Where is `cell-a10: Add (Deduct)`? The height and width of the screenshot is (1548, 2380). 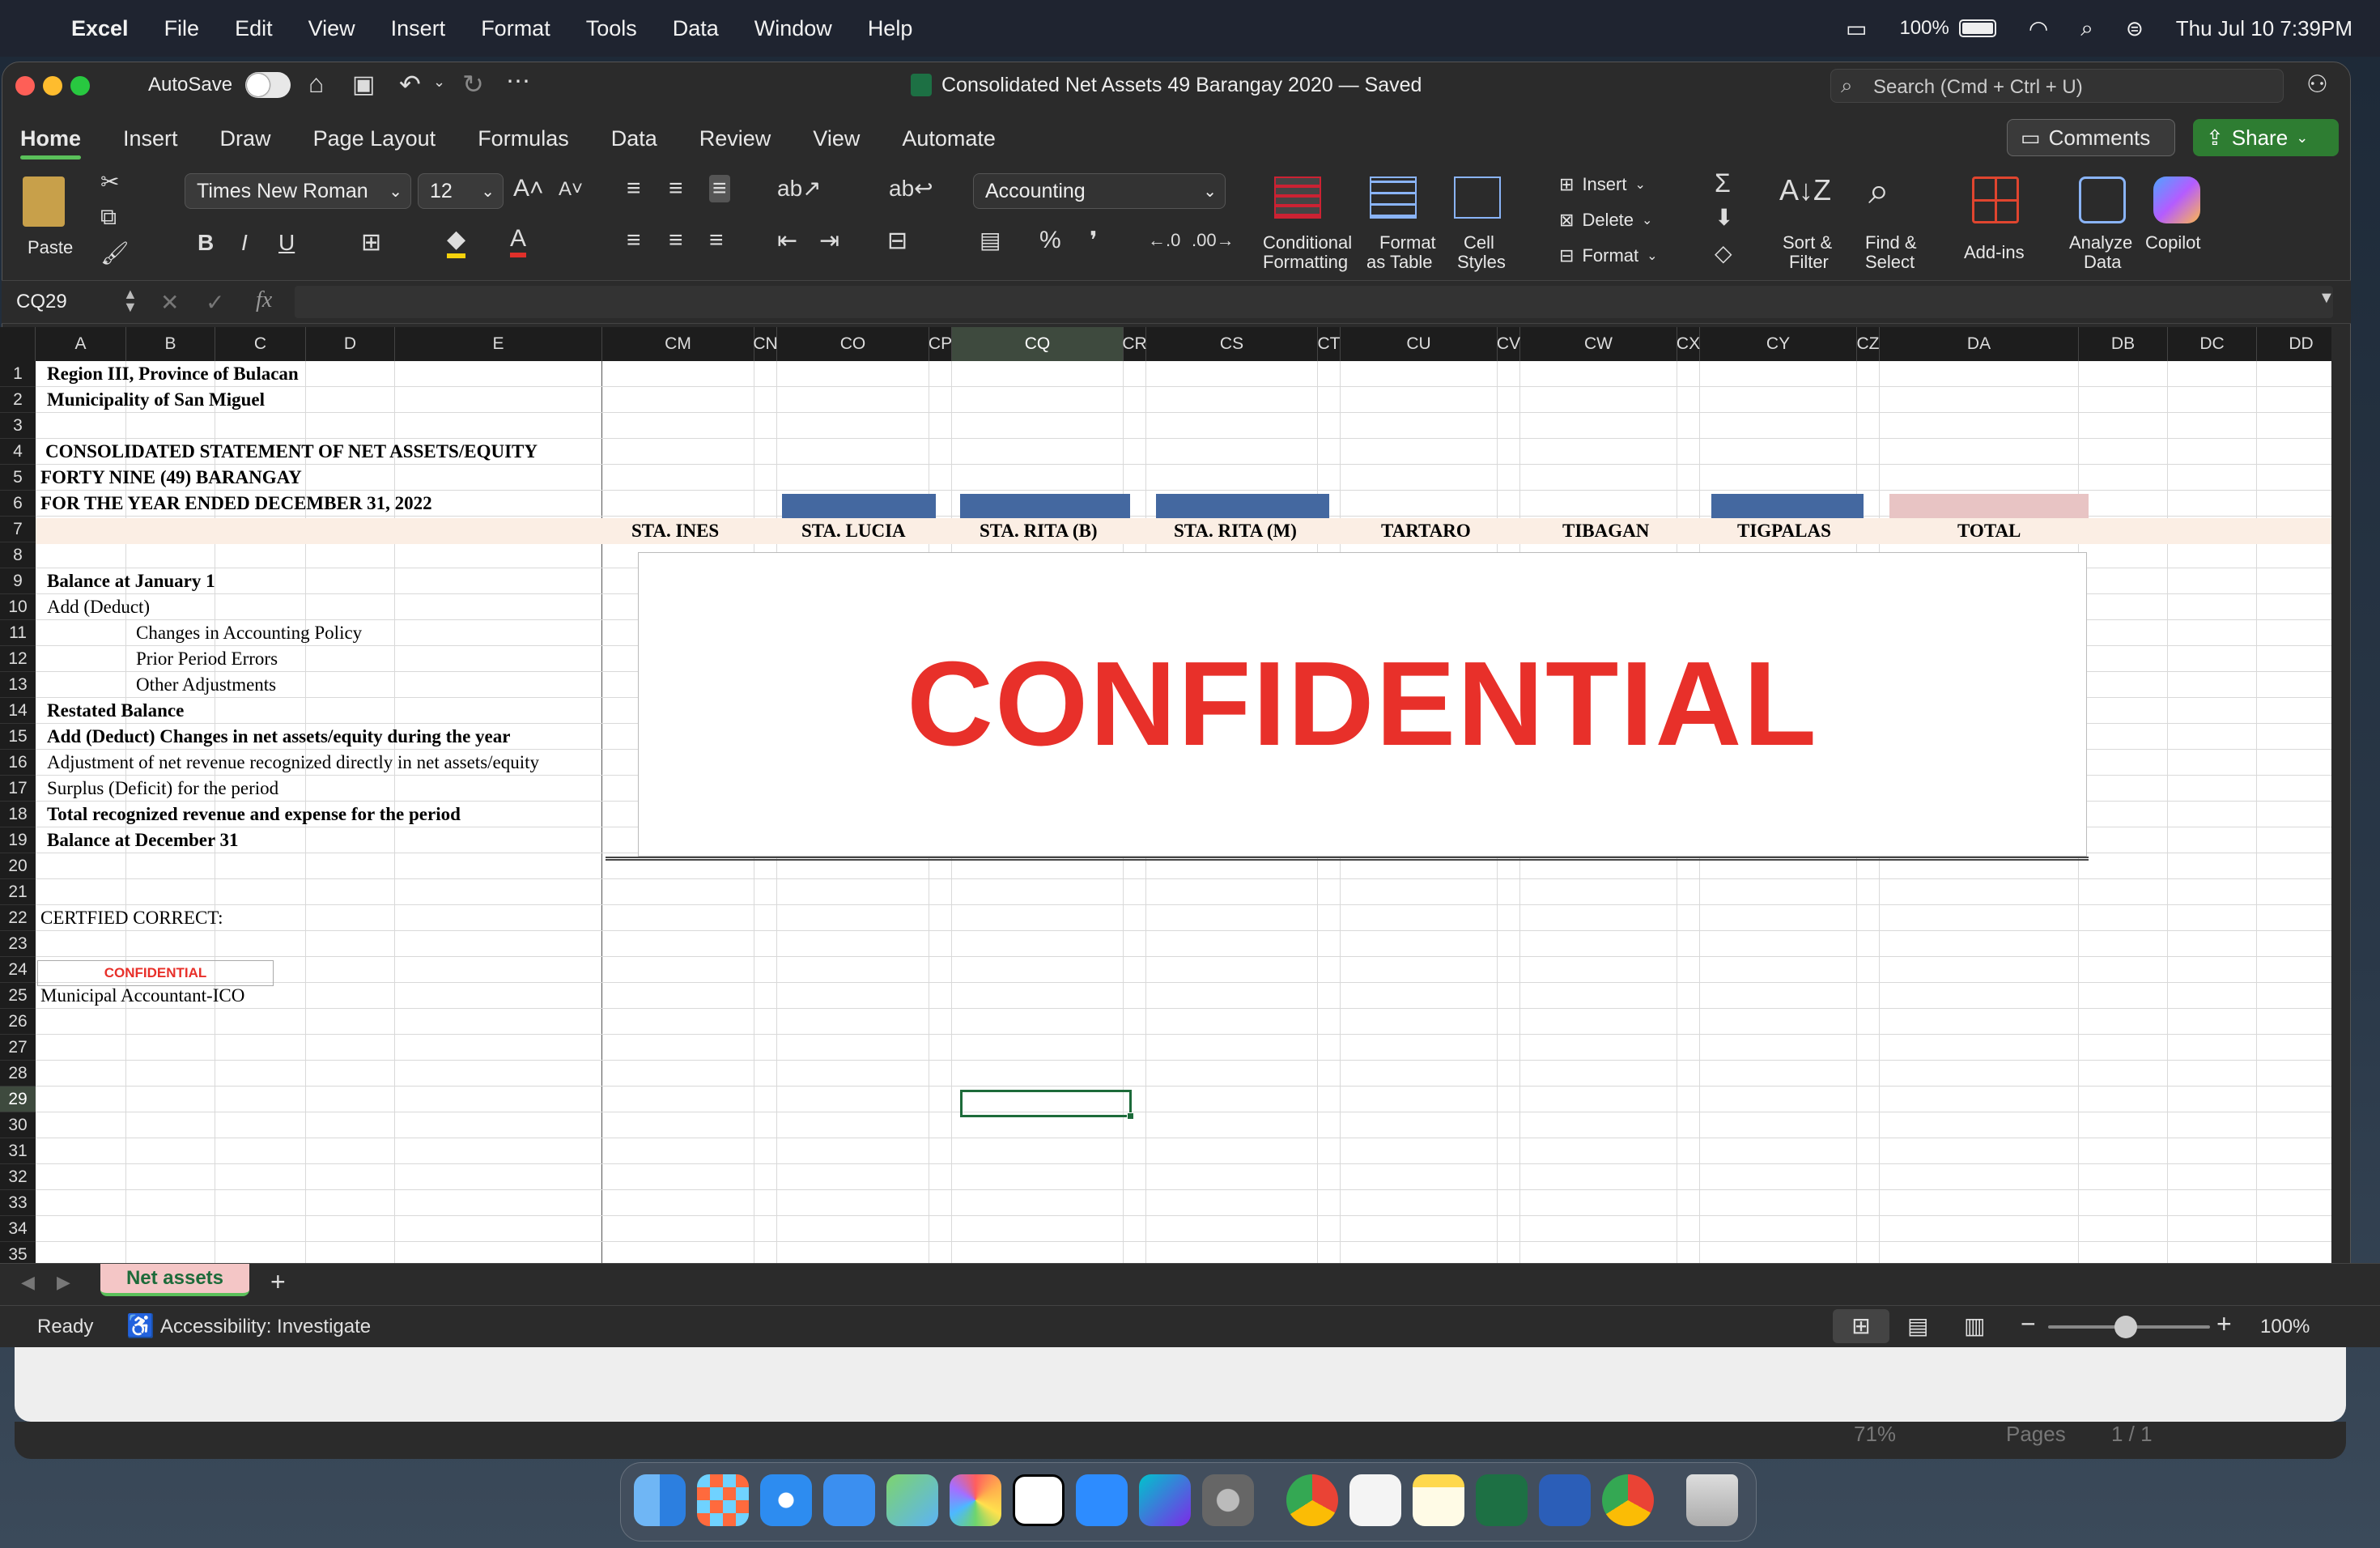
cell-a10: Add (Deduct) is located at coordinates (99, 607).